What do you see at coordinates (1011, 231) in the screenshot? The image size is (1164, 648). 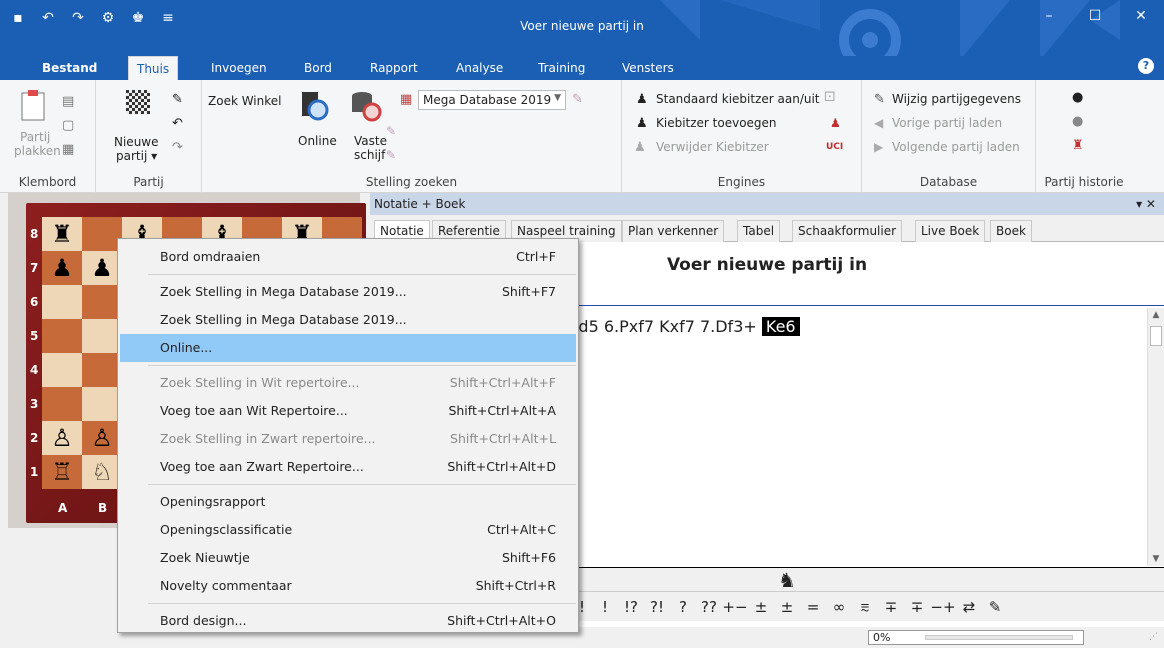 I see `tab-boek: Boek` at bounding box center [1011, 231].